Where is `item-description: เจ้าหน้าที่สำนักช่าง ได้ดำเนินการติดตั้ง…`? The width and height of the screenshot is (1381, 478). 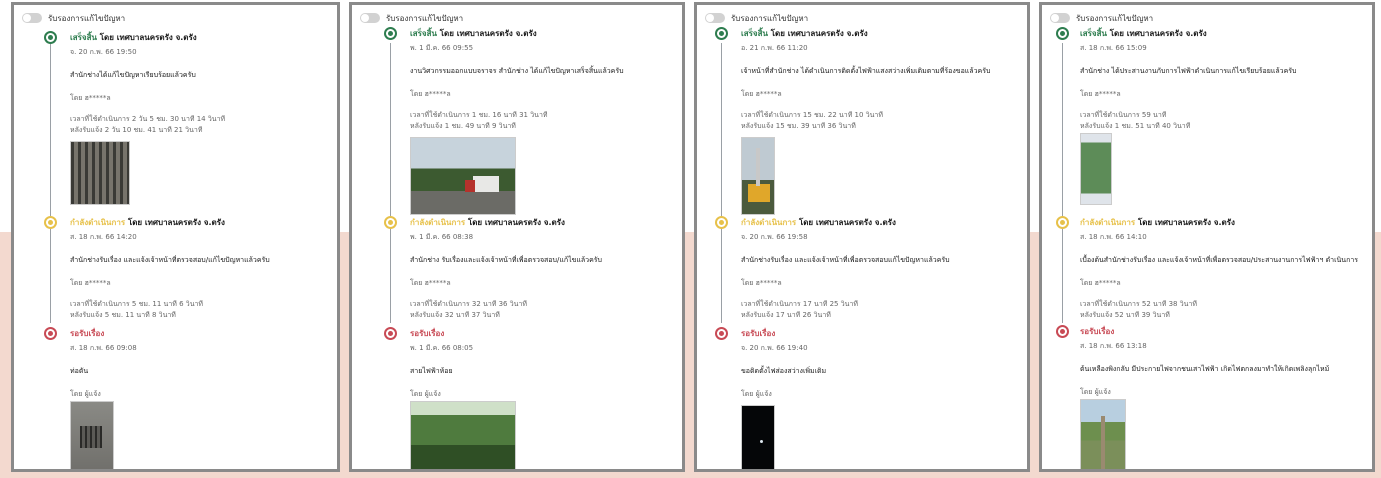 item-description: เจ้าหน้าที่สำนักช่าง ได้ดำเนินการติดตั้ง… is located at coordinates (866, 71).